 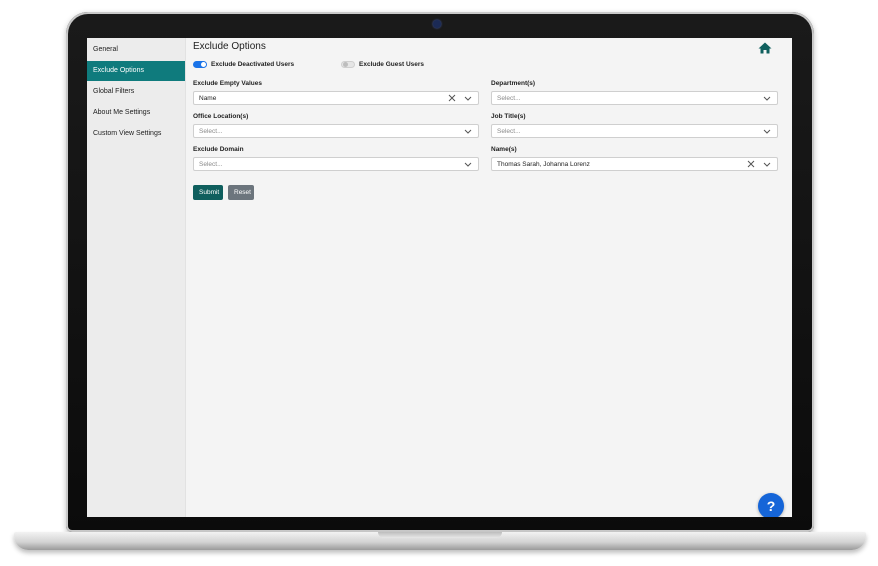 I want to click on names-select: Thomas Sarah, Johanna Lorenz, so click(x=634, y=164).